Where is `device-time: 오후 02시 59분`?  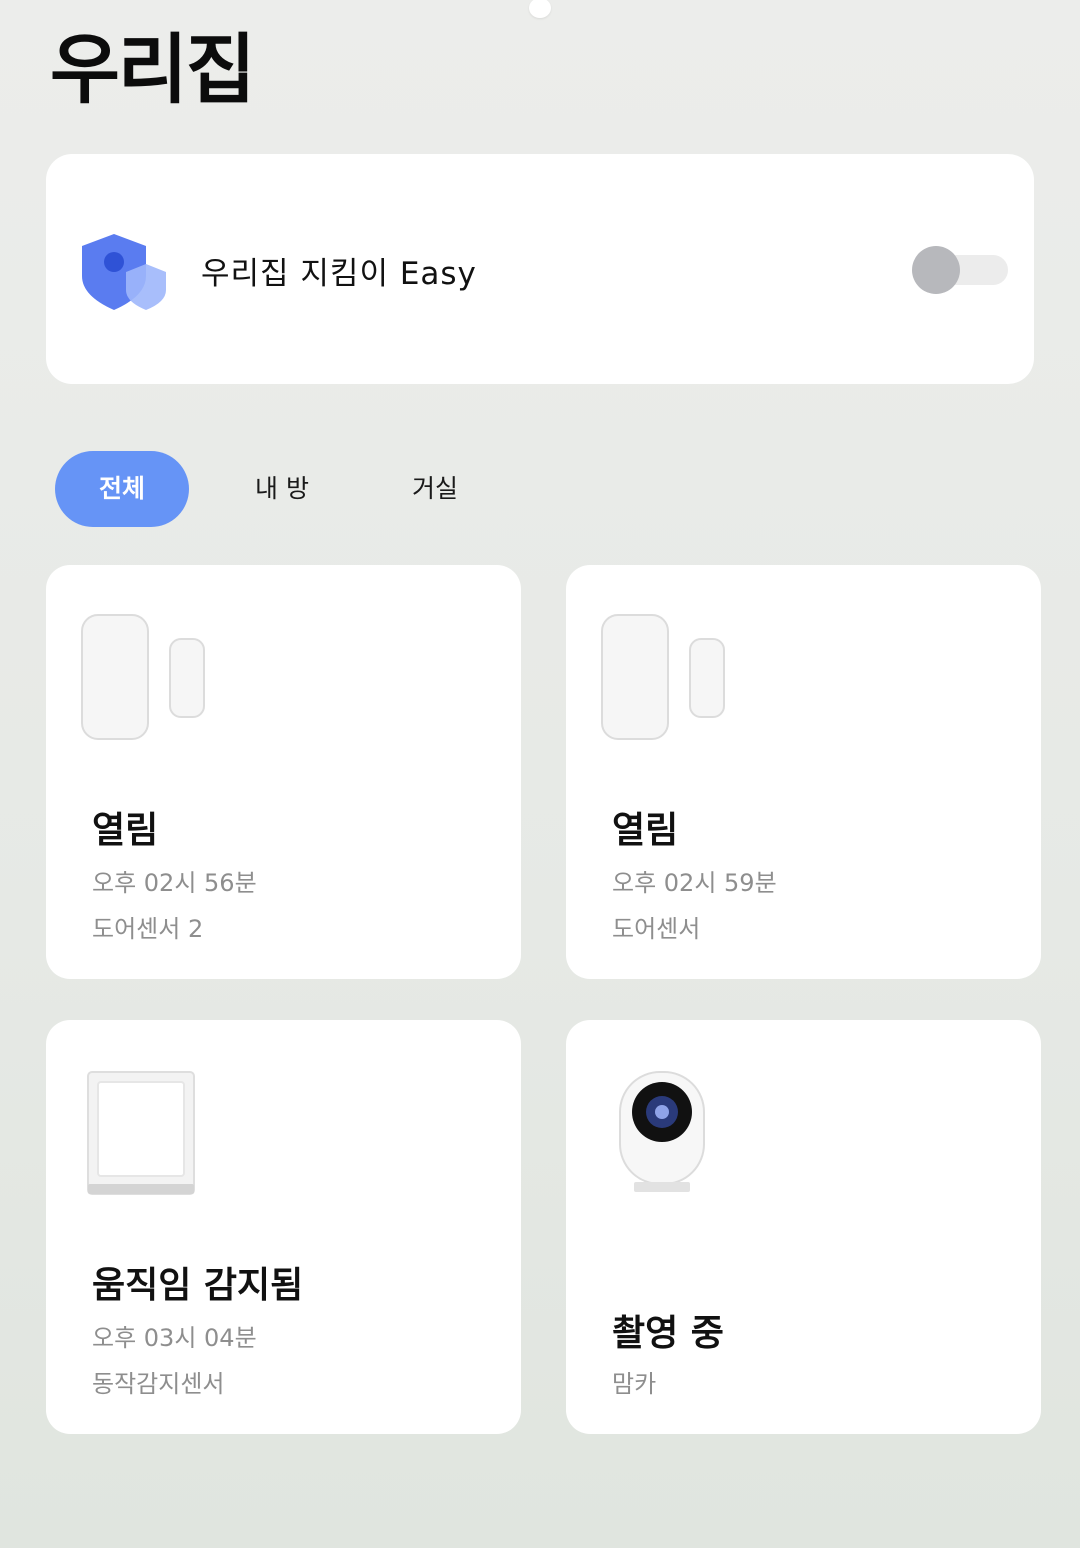
device-time: 오후 02시 59분 is located at coordinates (694, 883).